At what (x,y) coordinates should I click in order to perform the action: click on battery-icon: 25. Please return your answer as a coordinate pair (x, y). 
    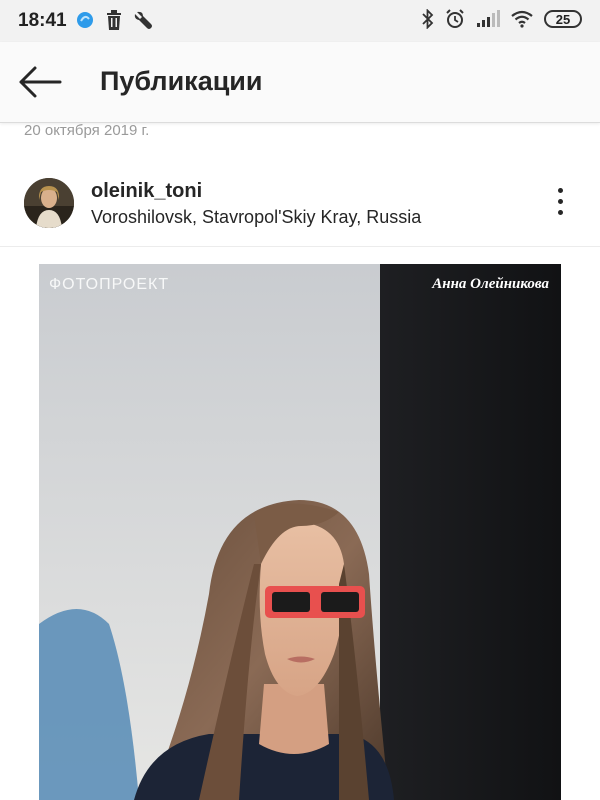
    Looking at the image, I should click on (563, 19).